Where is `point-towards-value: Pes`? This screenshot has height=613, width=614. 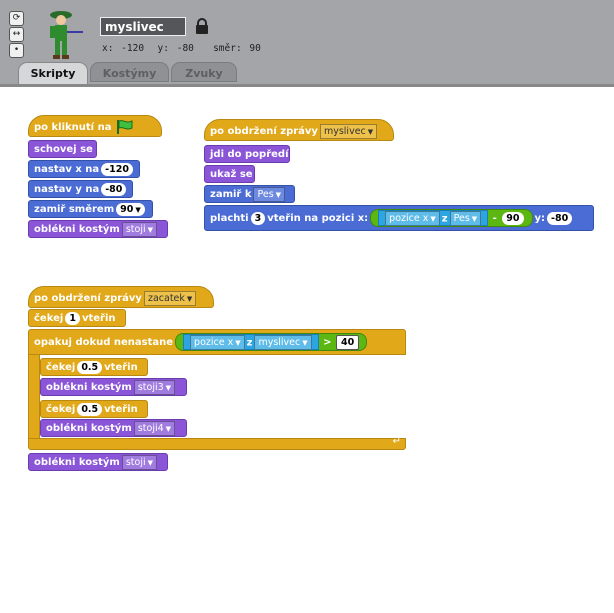 point-towards-value: Pes is located at coordinates (265, 194).